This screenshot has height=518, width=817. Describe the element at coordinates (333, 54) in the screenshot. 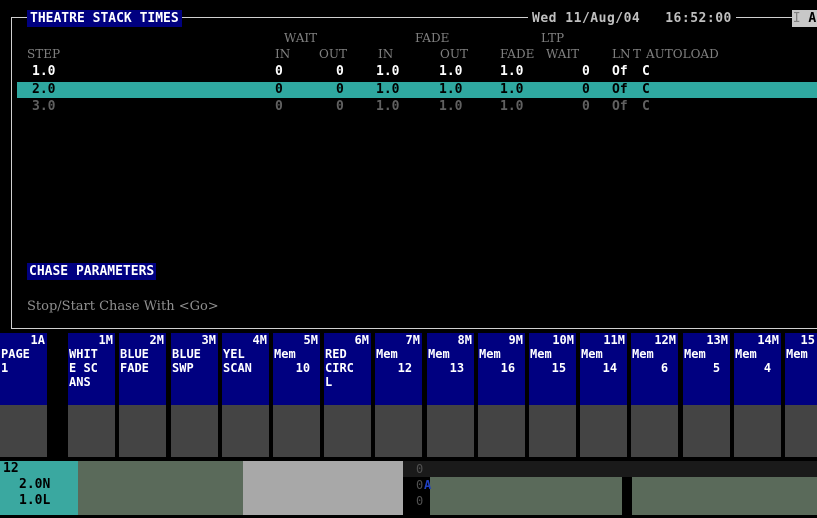

I see `header-wait-out: OUT` at that location.